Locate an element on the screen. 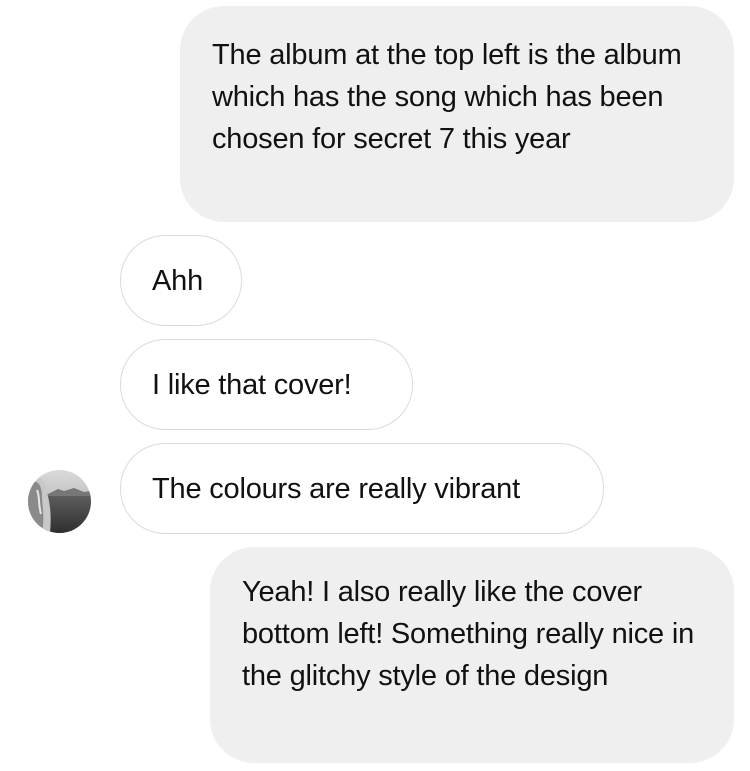 The width and height of the screenshot is (750, 771). message-text: Ahh is located at coordinates (177, 280).